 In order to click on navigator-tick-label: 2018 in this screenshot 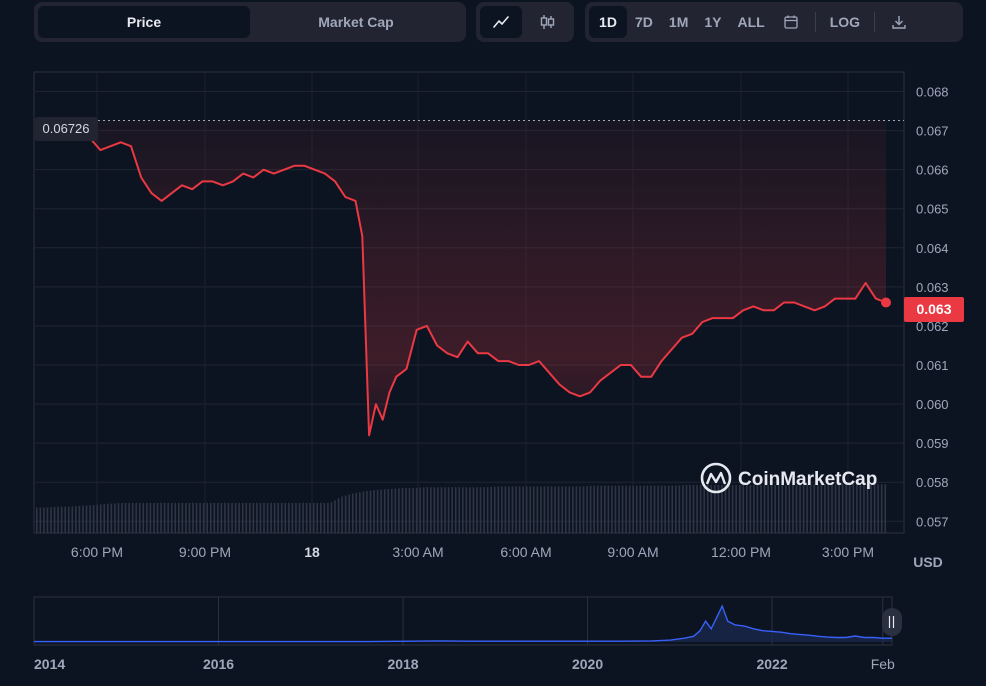, I will do `click(402, 664)`.